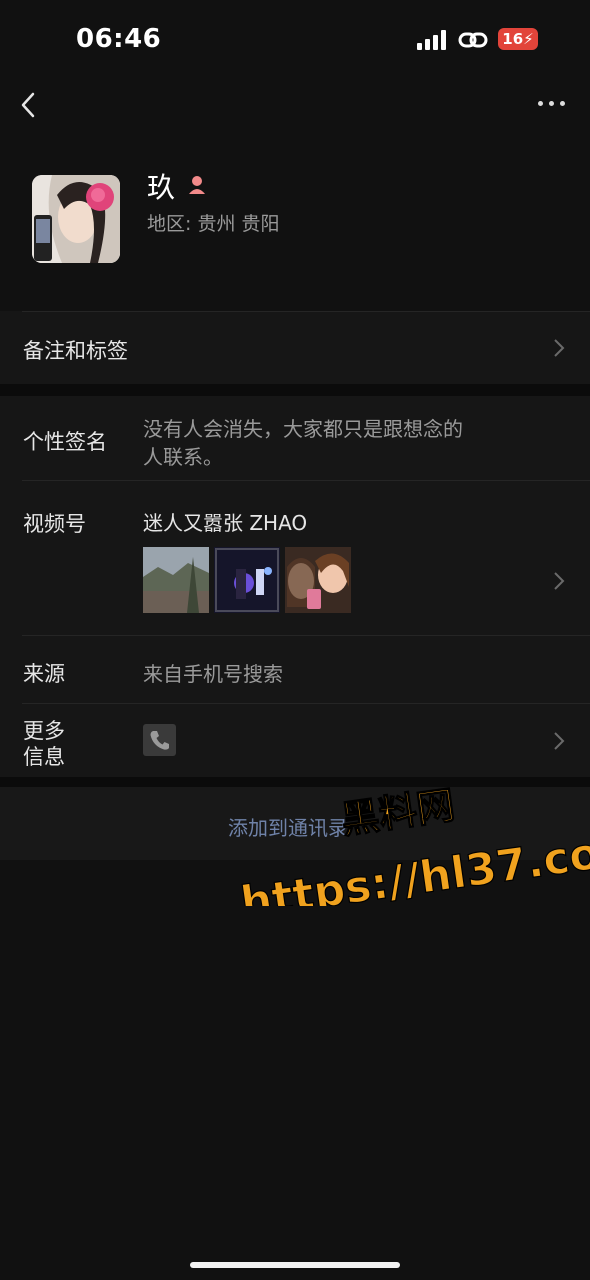 This screenshot has height=1280, width=590. I want to click on signature-line-1: 没有人会消失，大家都只是跟想念的, so click(303, 429).